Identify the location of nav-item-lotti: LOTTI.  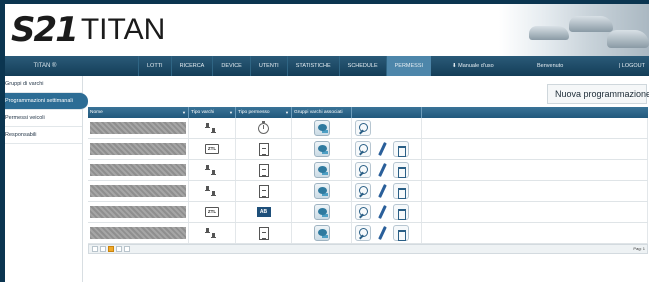
(154, 66).